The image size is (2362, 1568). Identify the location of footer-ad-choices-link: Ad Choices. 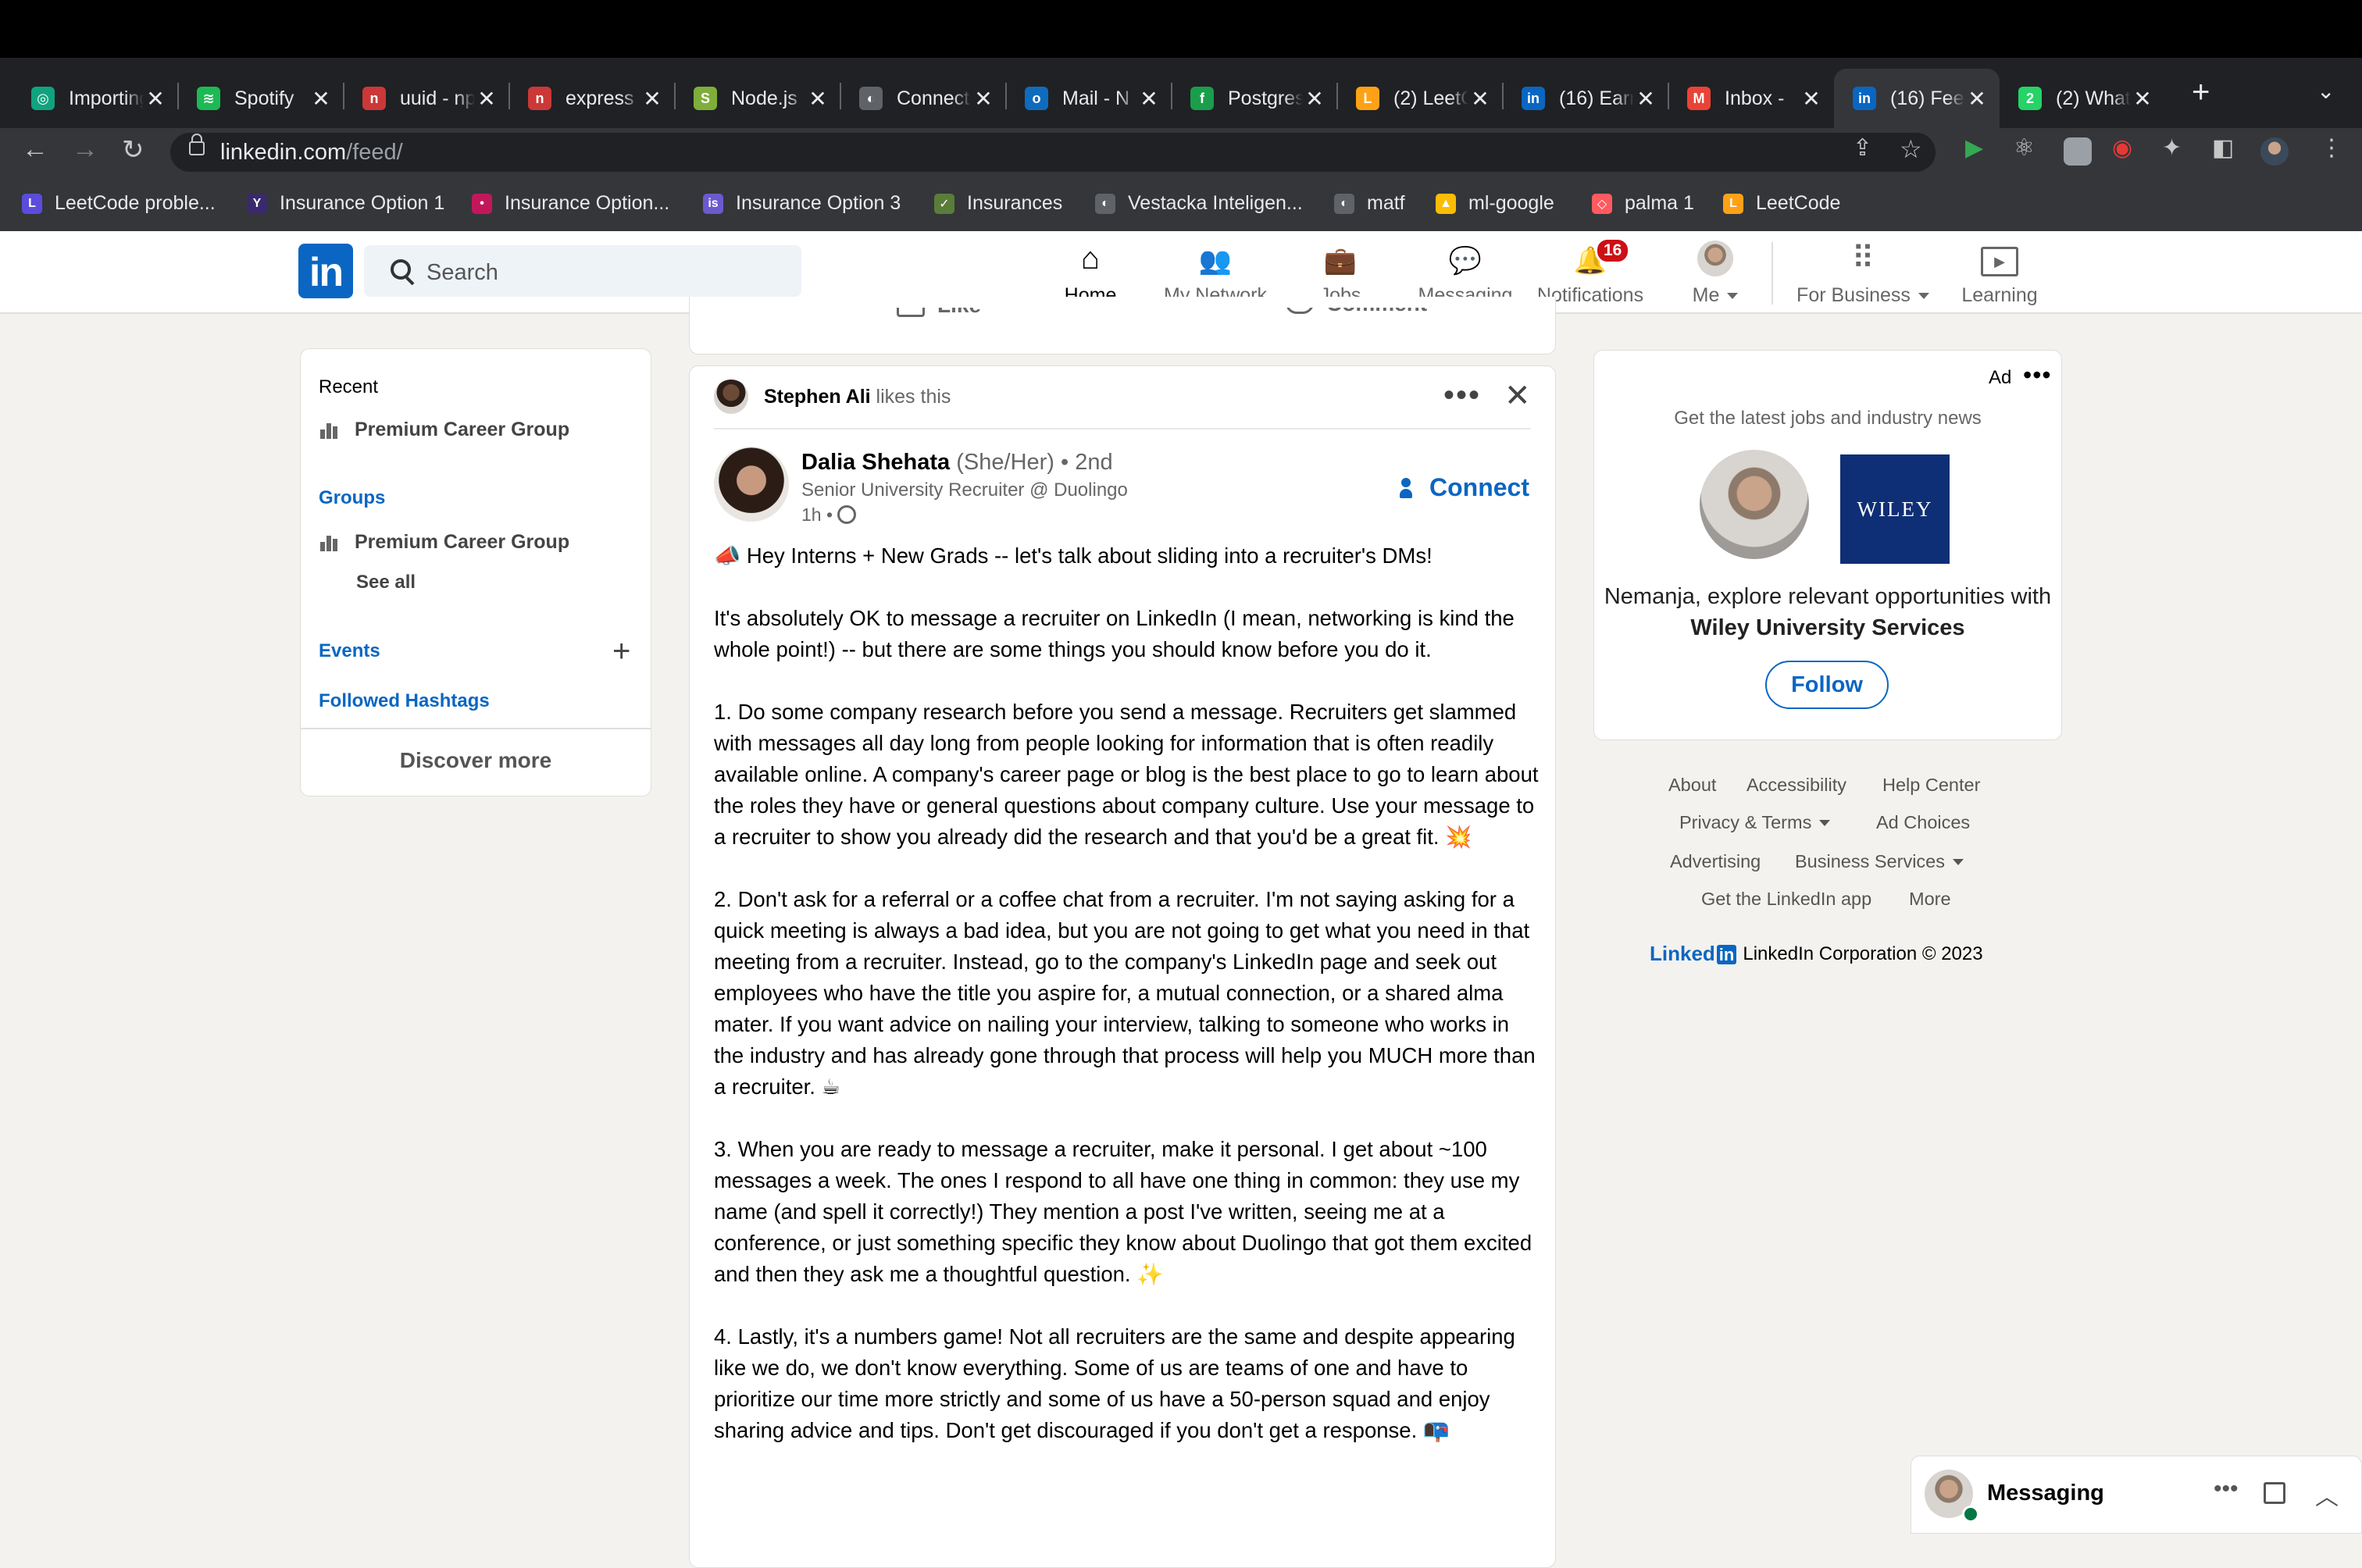
(1923, 822).